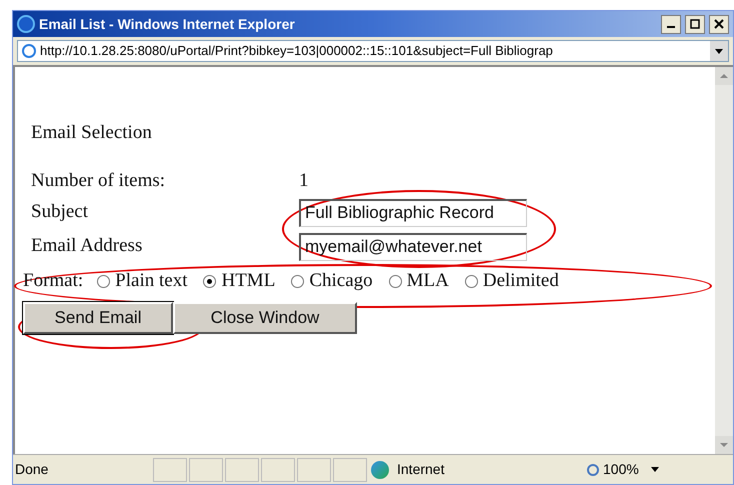 Image resolution: width=734 pixels, height=485 pixels. Describe the element at coordinates (92, 133) in the screenshot. I see `section-heading: Email Selection` at that location.